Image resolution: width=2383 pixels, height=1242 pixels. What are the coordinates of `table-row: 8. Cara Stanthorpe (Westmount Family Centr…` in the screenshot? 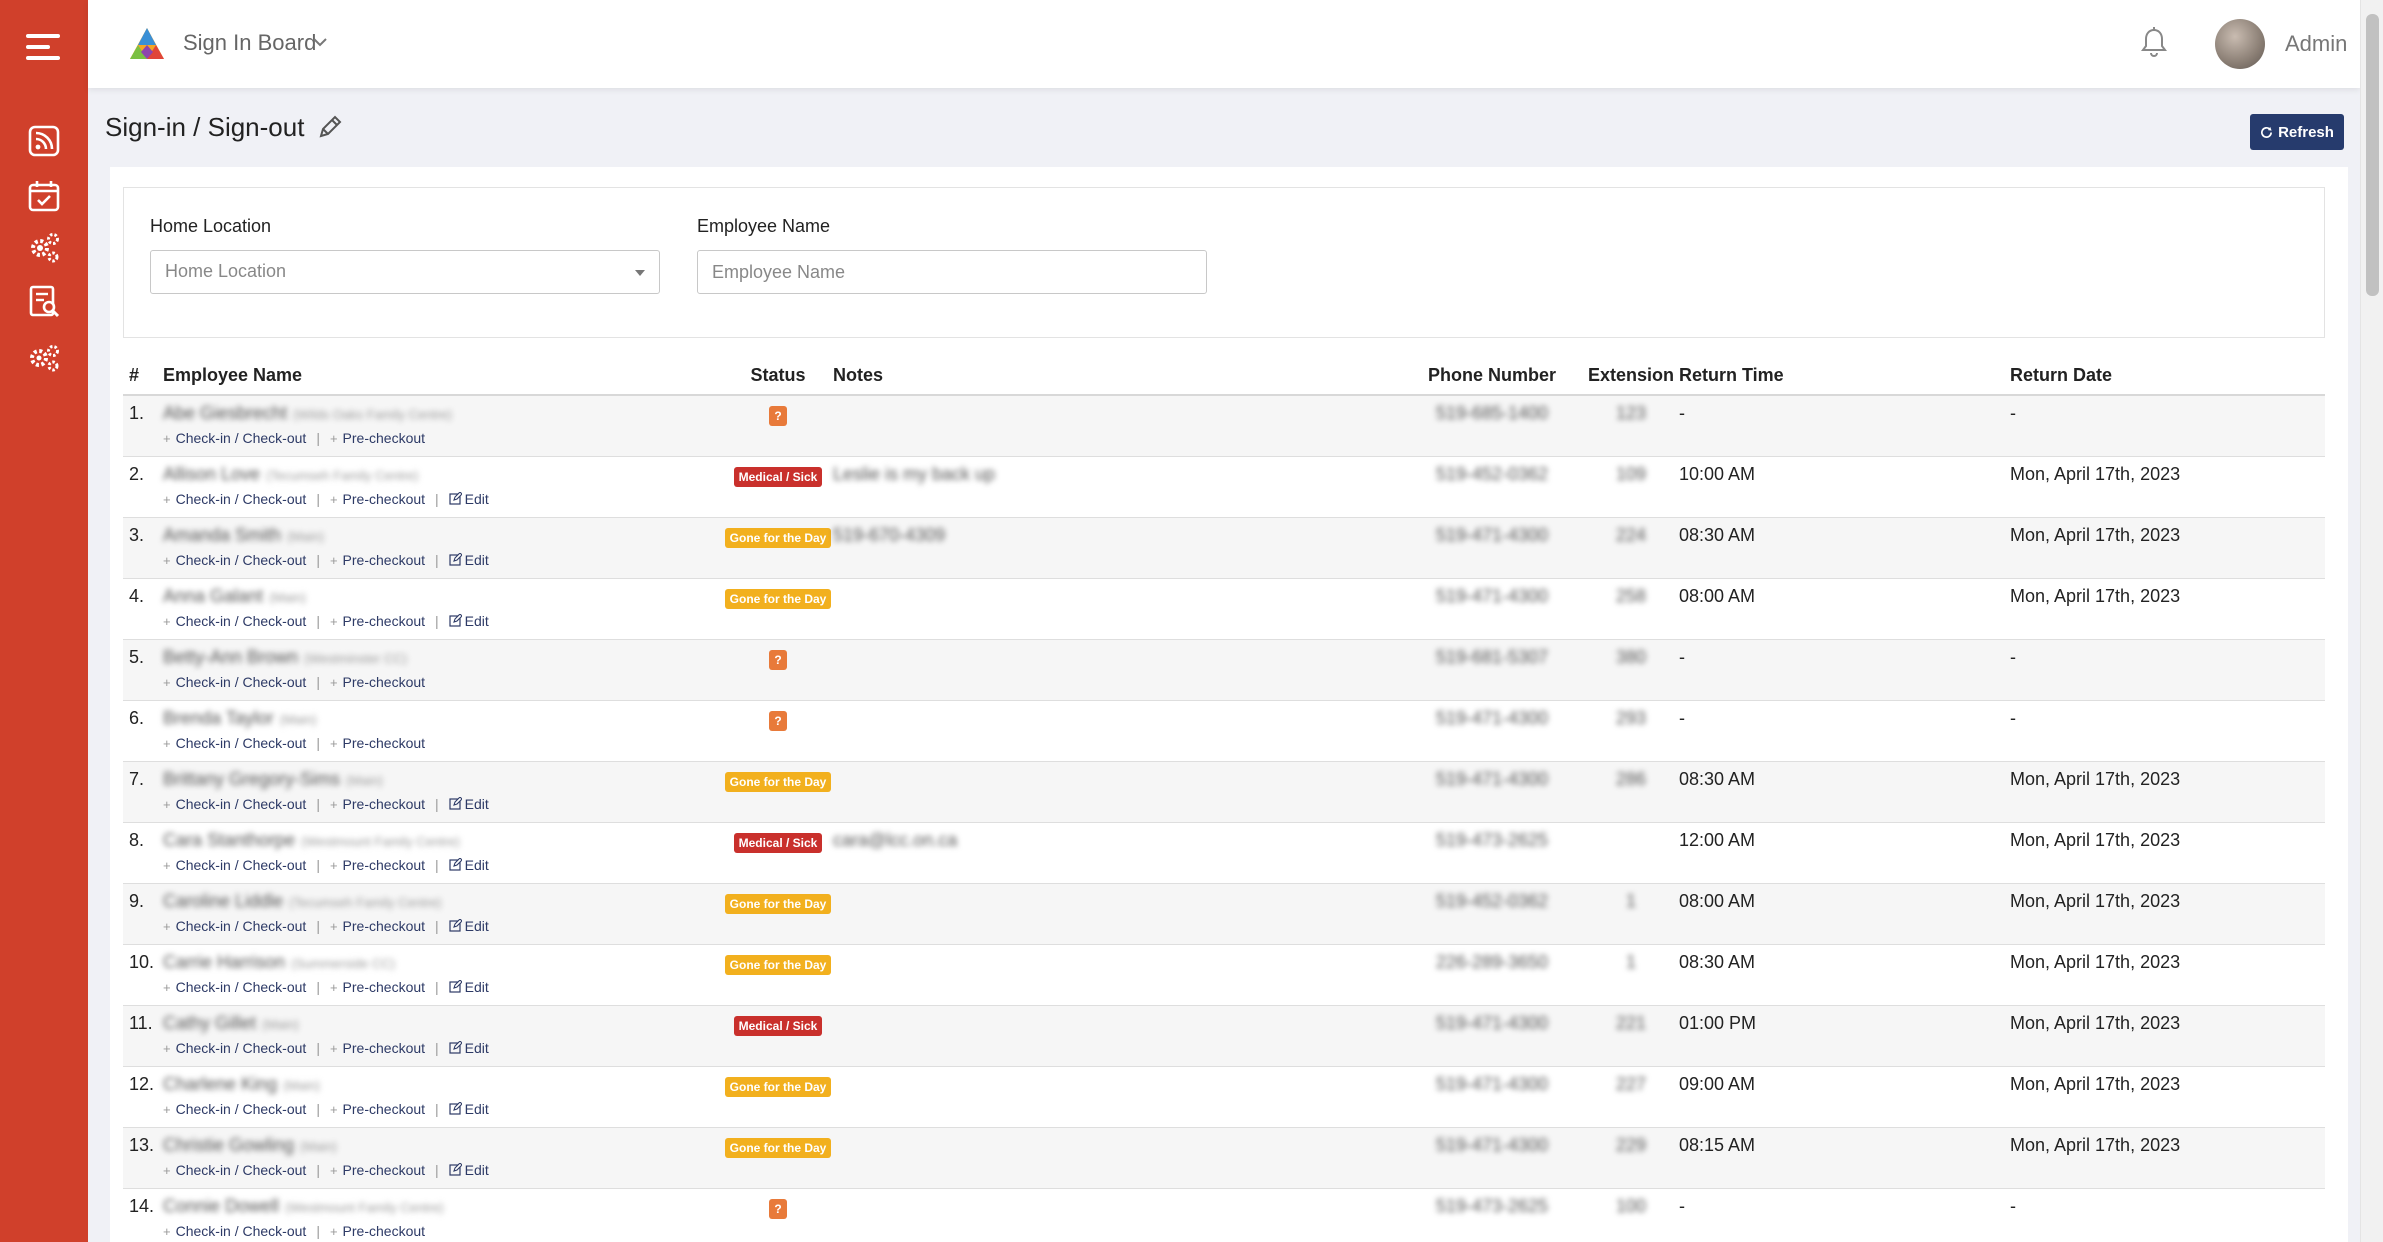 It's located at (1224, 853).